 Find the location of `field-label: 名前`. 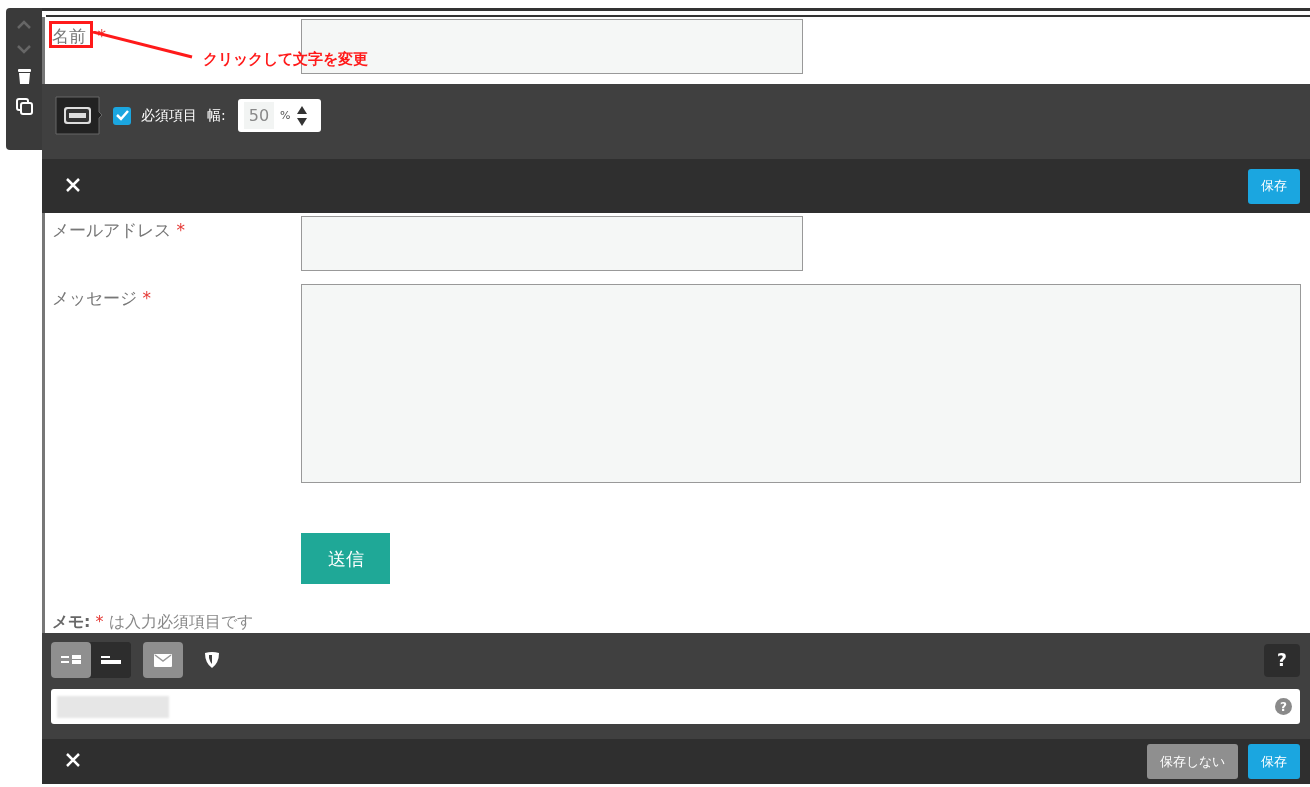

field-label: 名前 is located at coordinates (69, 36).